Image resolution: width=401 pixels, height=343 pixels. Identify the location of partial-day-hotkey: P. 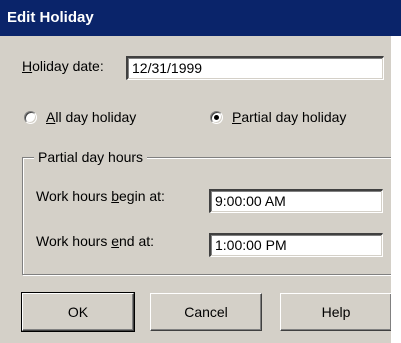
(237, 117).